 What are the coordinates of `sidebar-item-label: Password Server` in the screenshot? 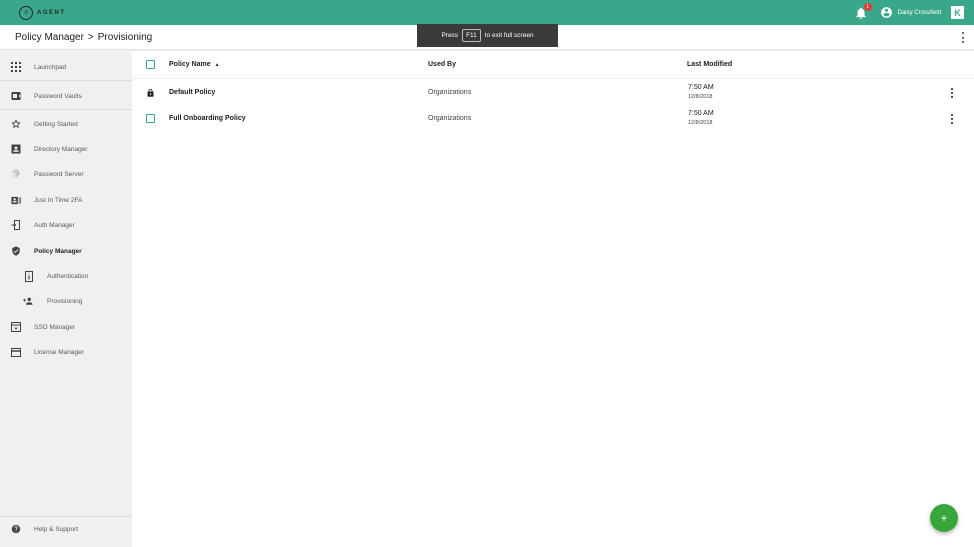 It's located at (59, 174).